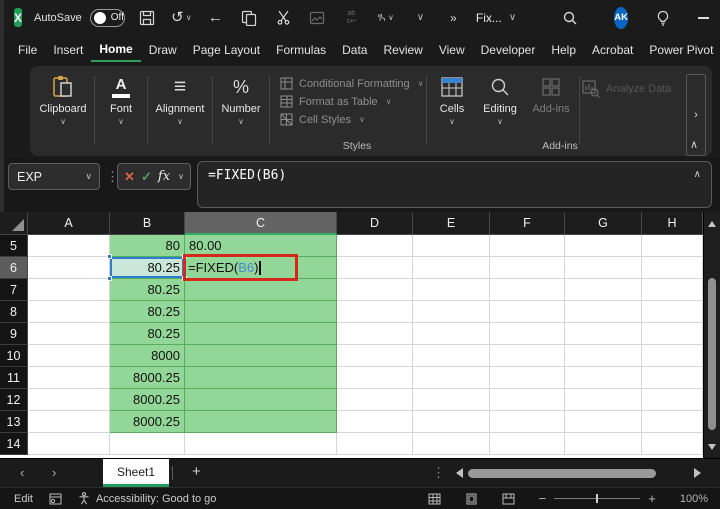  Describe the element at coordinates (612, 49) in the screenshot. I see `tab-acrobat: Acrobat` at that location.